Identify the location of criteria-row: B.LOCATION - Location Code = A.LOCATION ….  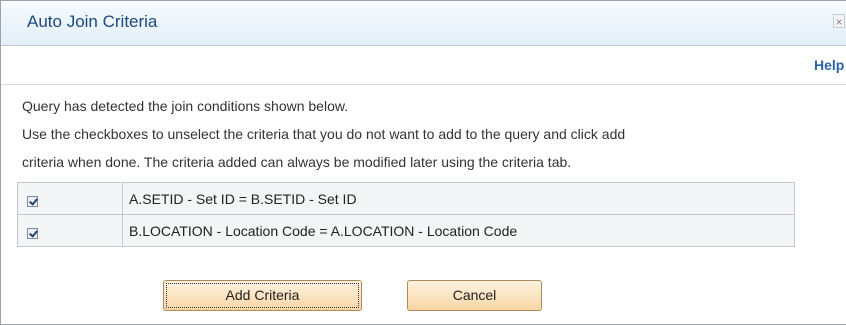
(406, 230).